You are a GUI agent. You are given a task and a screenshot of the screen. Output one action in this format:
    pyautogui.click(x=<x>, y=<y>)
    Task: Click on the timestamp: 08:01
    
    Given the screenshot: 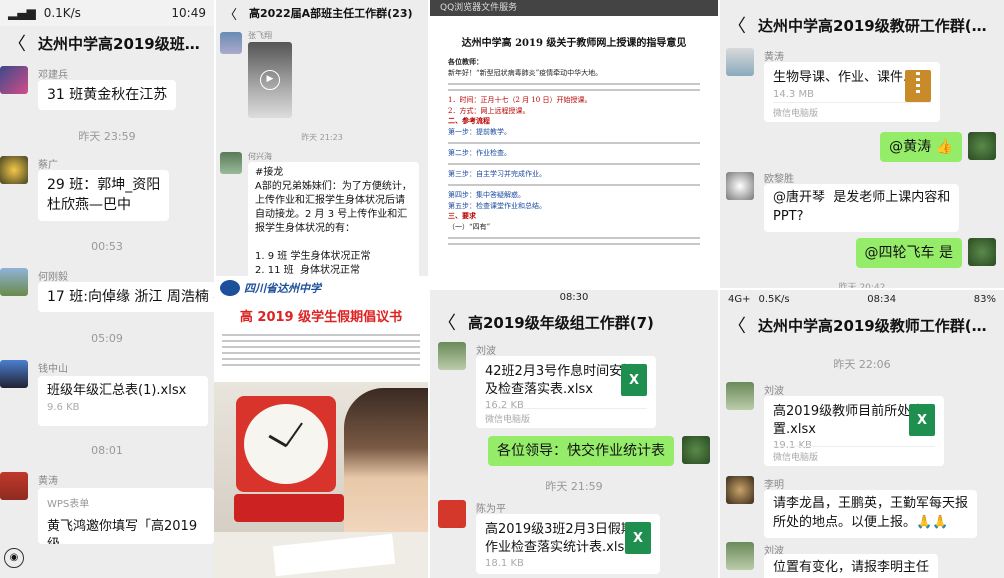 What is the action you would take?
    pyautogui.click(x=107, y=450)
    